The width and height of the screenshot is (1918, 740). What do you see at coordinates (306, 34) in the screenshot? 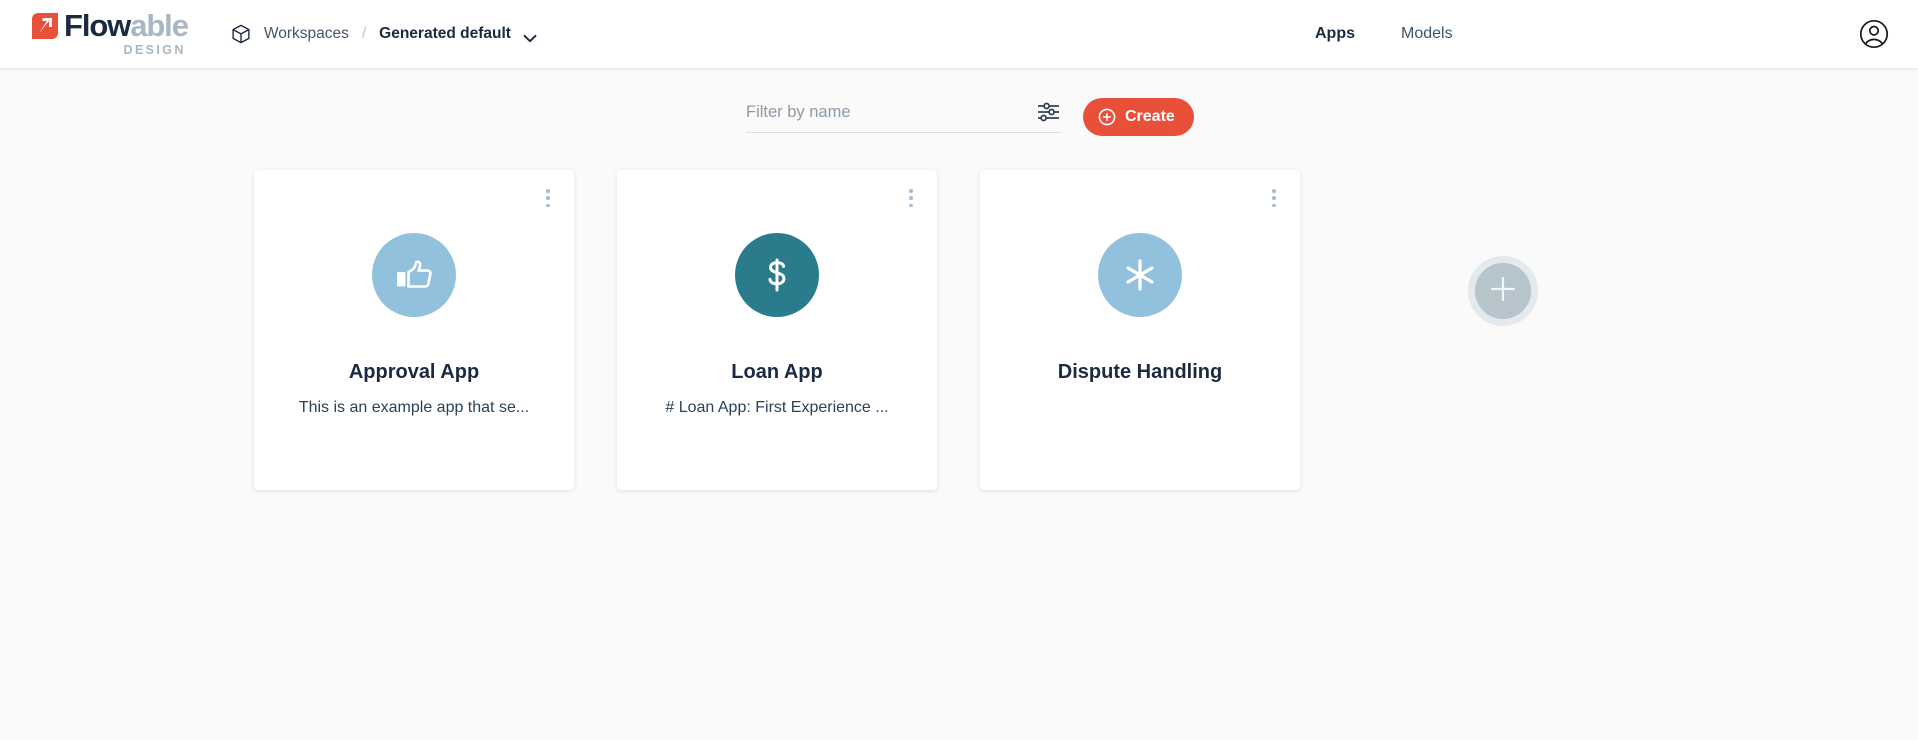
I see `breadcrumb-workspaces-link: Workspaces` at bounding box center [306, 34].